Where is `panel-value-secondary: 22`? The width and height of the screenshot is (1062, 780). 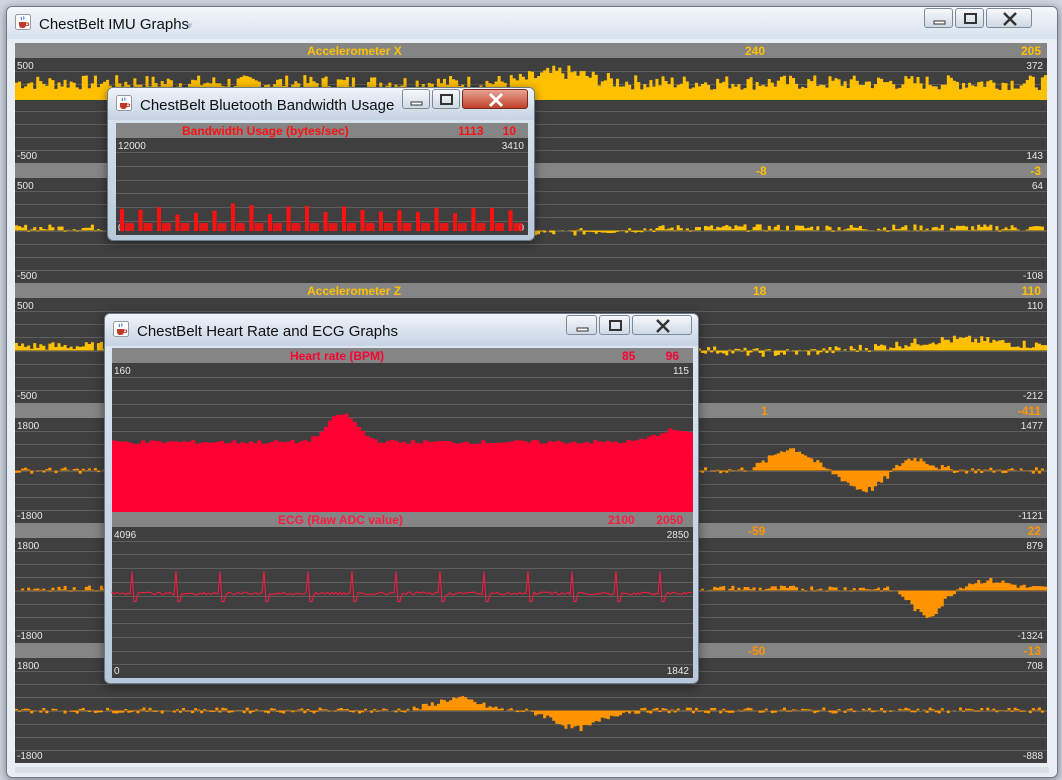 panel-value-secondary: 22 is located at coordinates (1034, 531).